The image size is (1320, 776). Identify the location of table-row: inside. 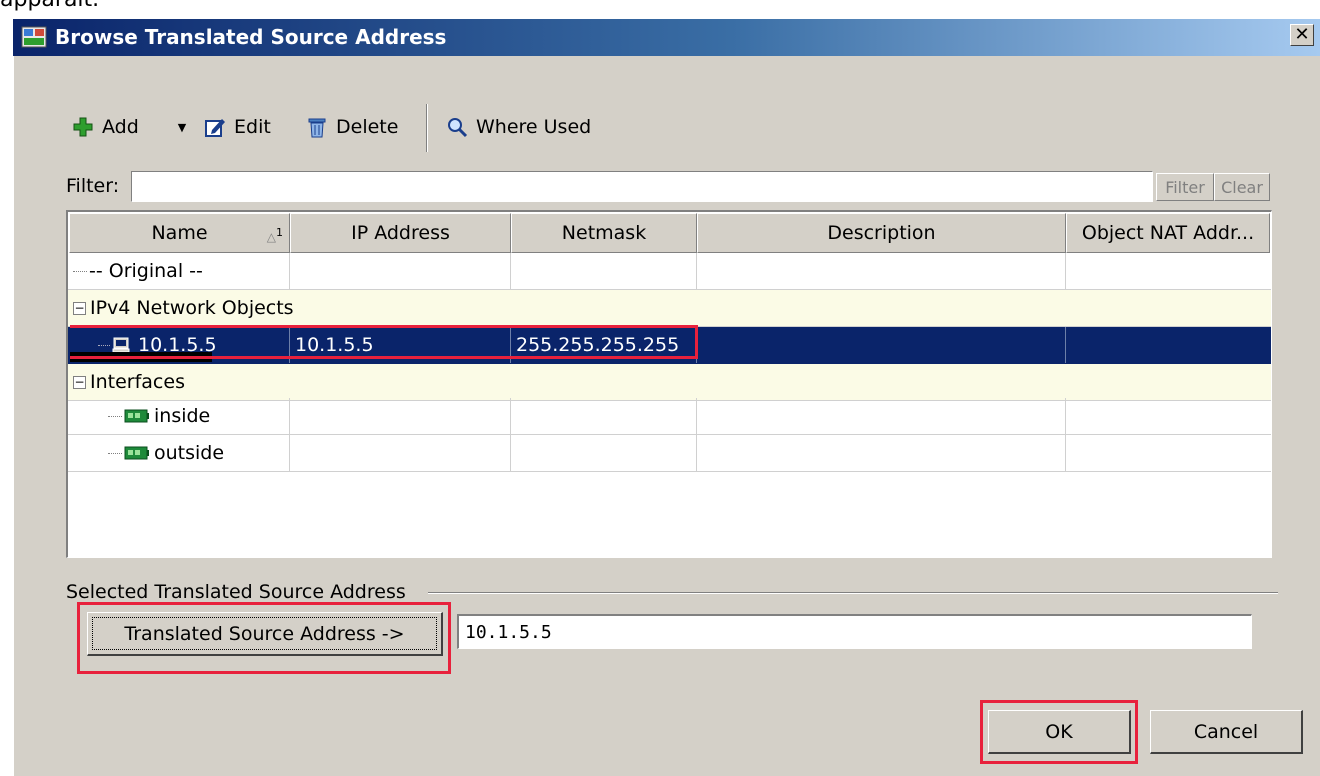
(669, 416).